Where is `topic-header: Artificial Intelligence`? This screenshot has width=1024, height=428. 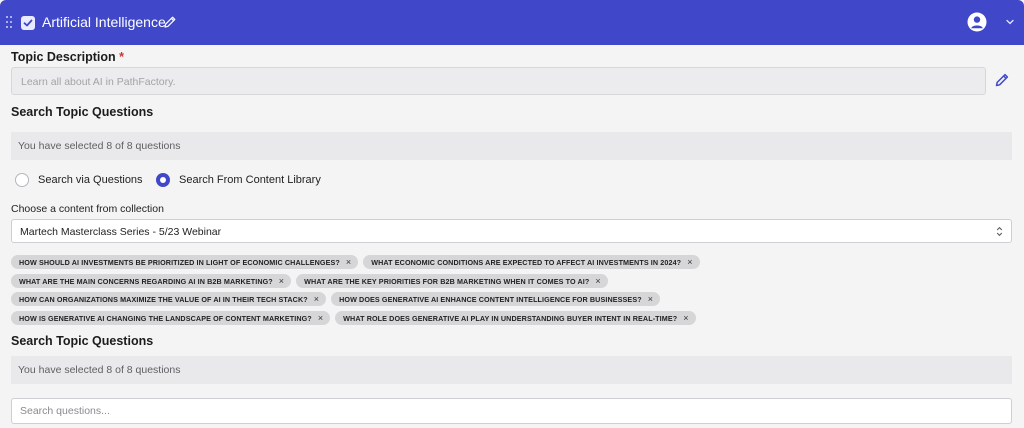 topic-header: Artificial Intelligence is located at coordinates (512, 22).